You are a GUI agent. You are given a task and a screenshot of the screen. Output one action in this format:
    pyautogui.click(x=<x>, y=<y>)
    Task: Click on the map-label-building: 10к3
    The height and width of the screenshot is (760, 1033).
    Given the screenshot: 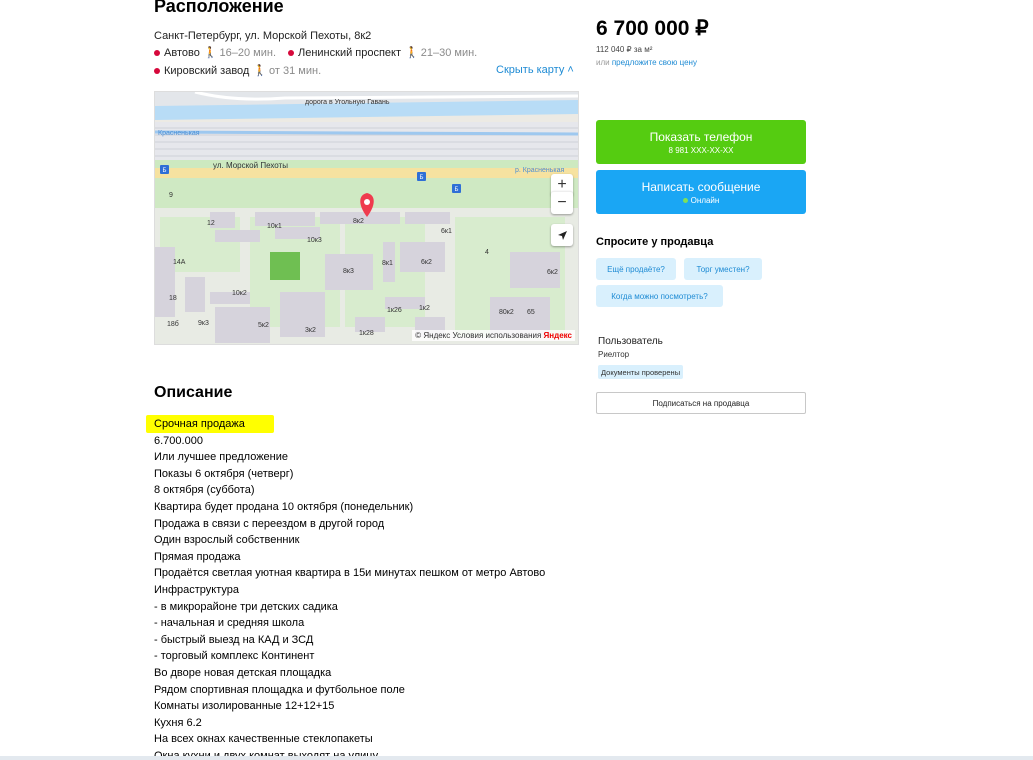 What is the action you would take?
    pyautogui.click(x=314, y=240)
    